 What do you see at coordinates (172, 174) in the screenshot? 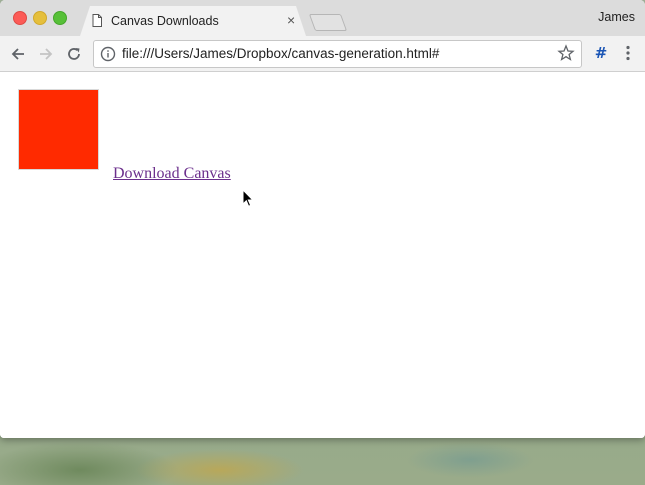
I see `download-canvas-link: Download Canvas` at bounding box center [172, 174].